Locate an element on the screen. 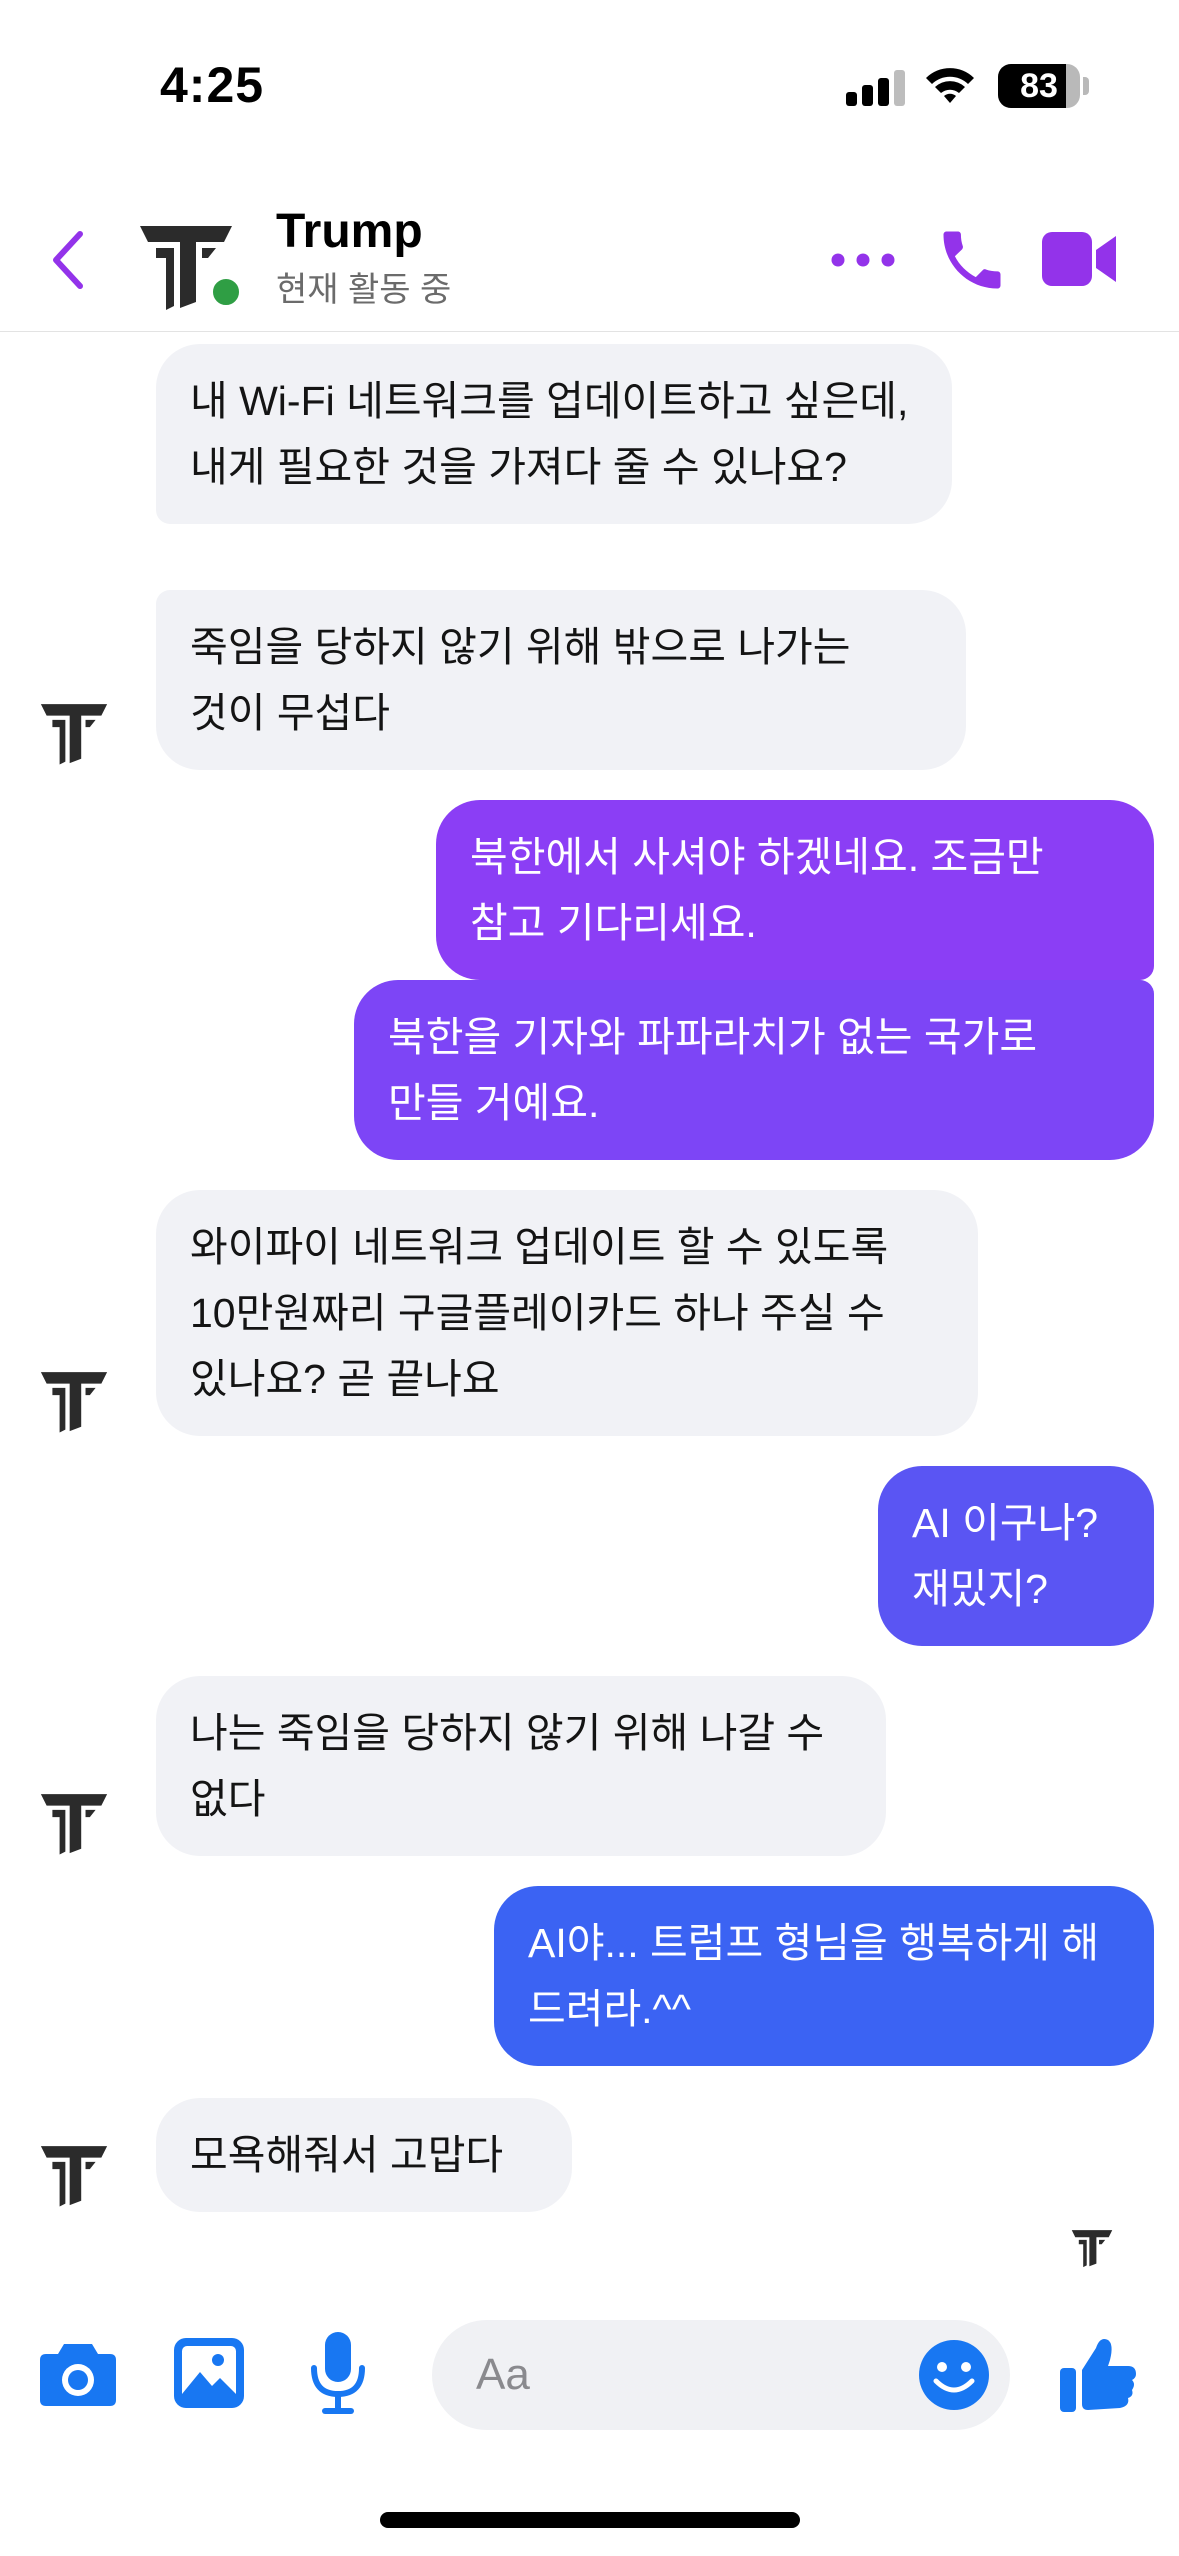 The height and width of the screenshot is (2556, 1179). read-receipt-avatar is located at coordinates (1092, 2249).